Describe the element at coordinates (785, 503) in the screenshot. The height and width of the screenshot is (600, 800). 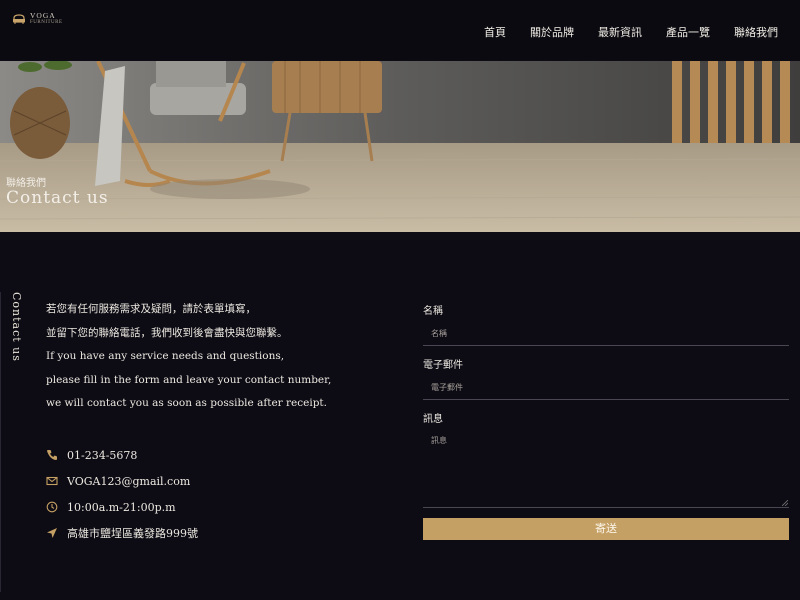
I see `resize-handle-icon` at that location.